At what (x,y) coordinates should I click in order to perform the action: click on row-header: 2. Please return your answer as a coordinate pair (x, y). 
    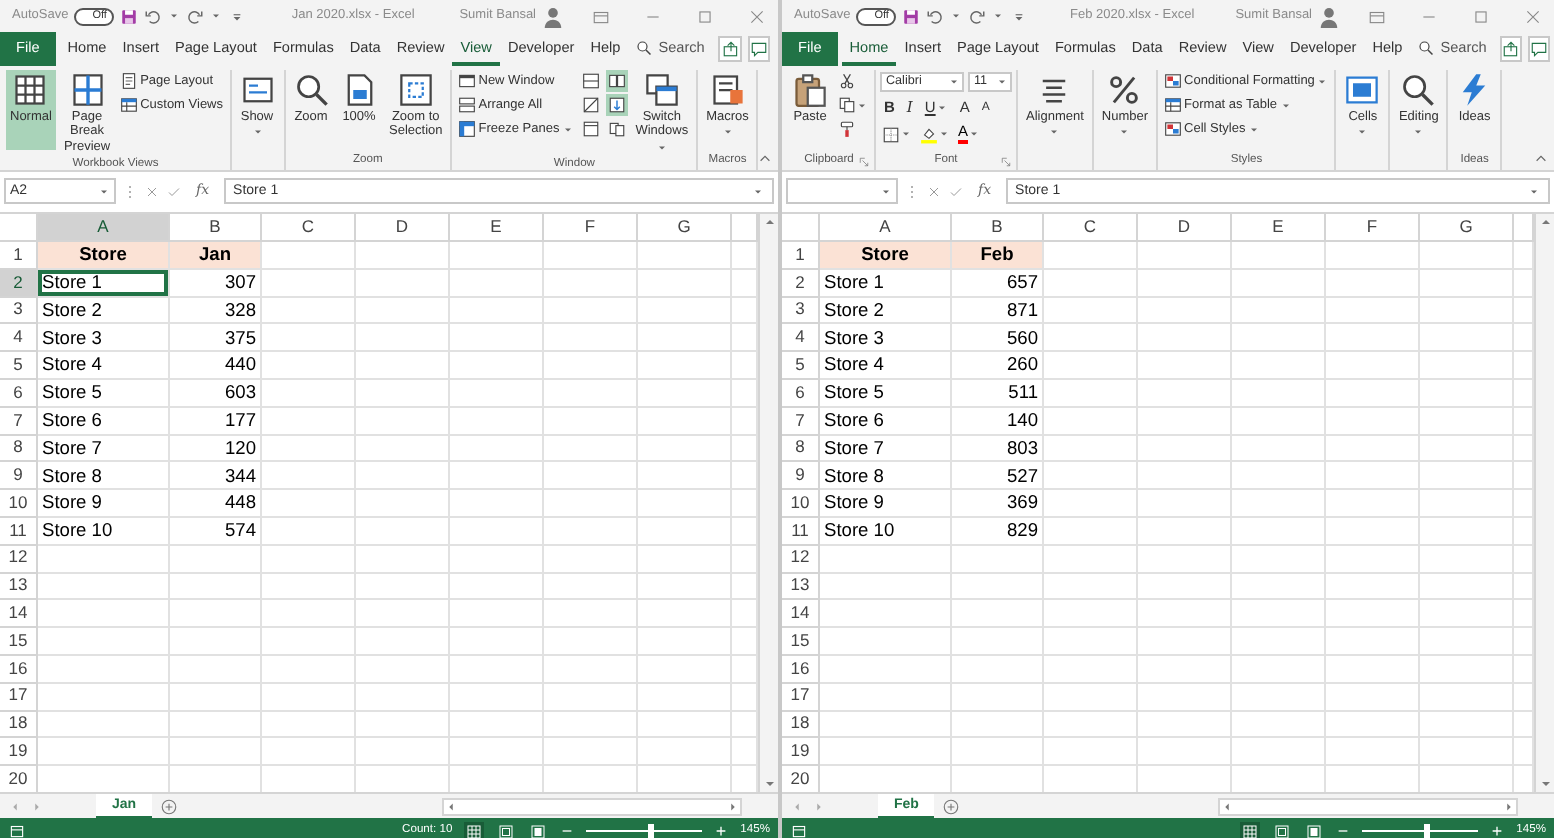
    Looking at the image, I should click on (801, 283).